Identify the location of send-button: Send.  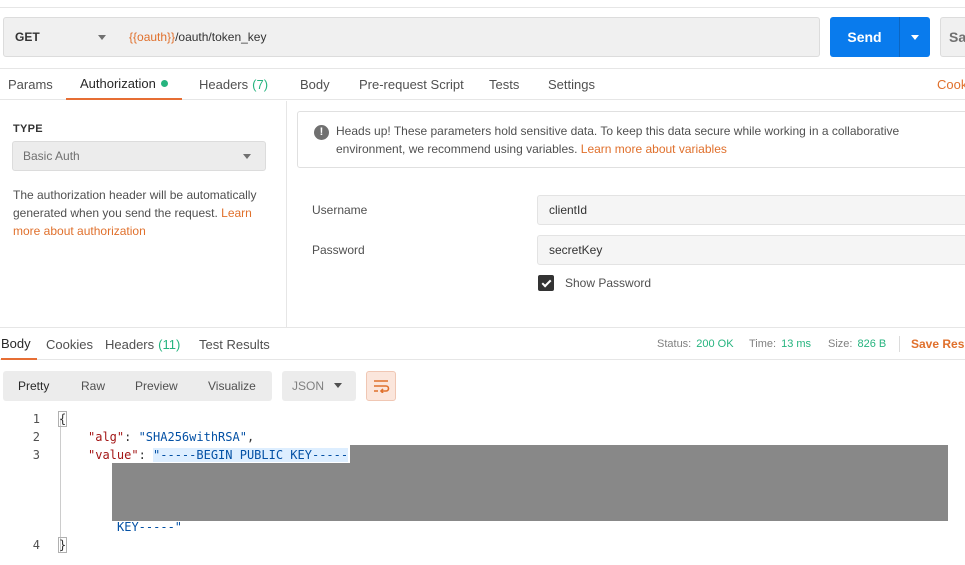
(880, 37).